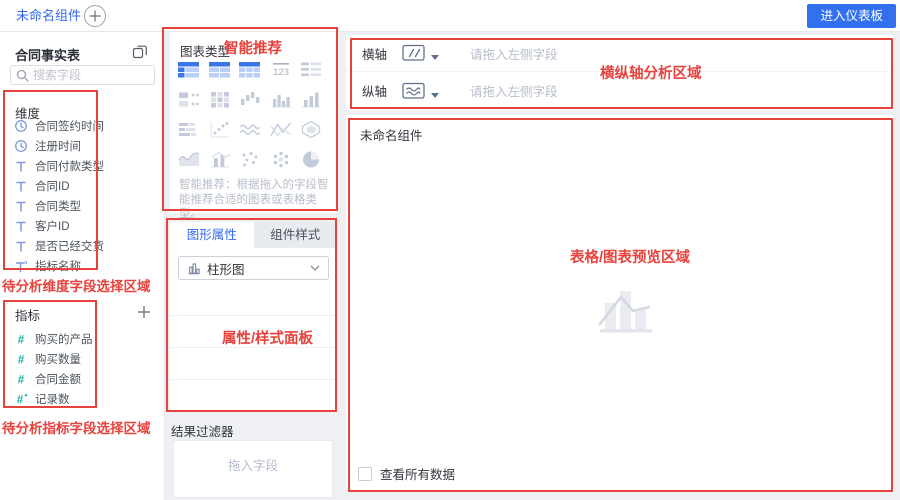  I want to click on dataset-name: 合同事实表, so click(47, 54).